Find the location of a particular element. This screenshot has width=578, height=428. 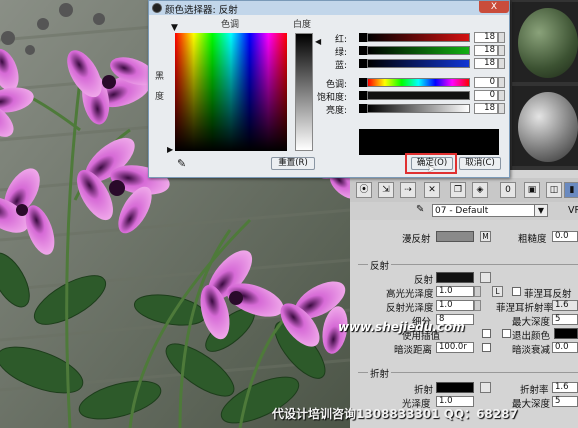

lock-button: L is located at coordinates (497, 291).